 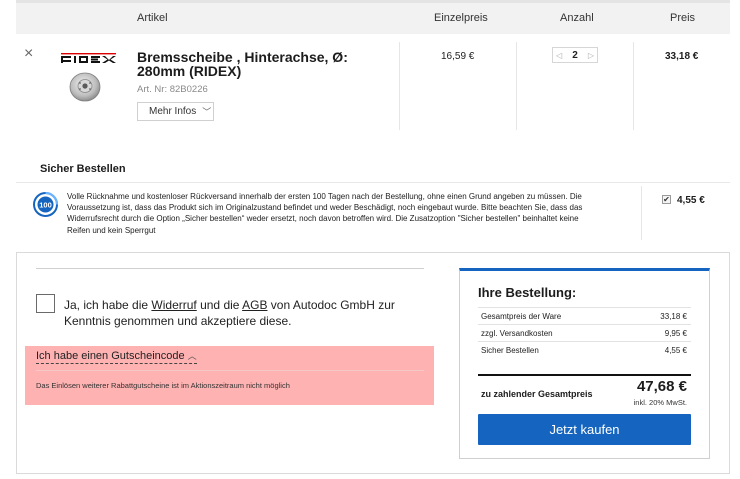 What do you see at coordinates (192, 356) in the screenshot?
I see `chevron-up-icon: ︿` at bounding box center [192, 356].